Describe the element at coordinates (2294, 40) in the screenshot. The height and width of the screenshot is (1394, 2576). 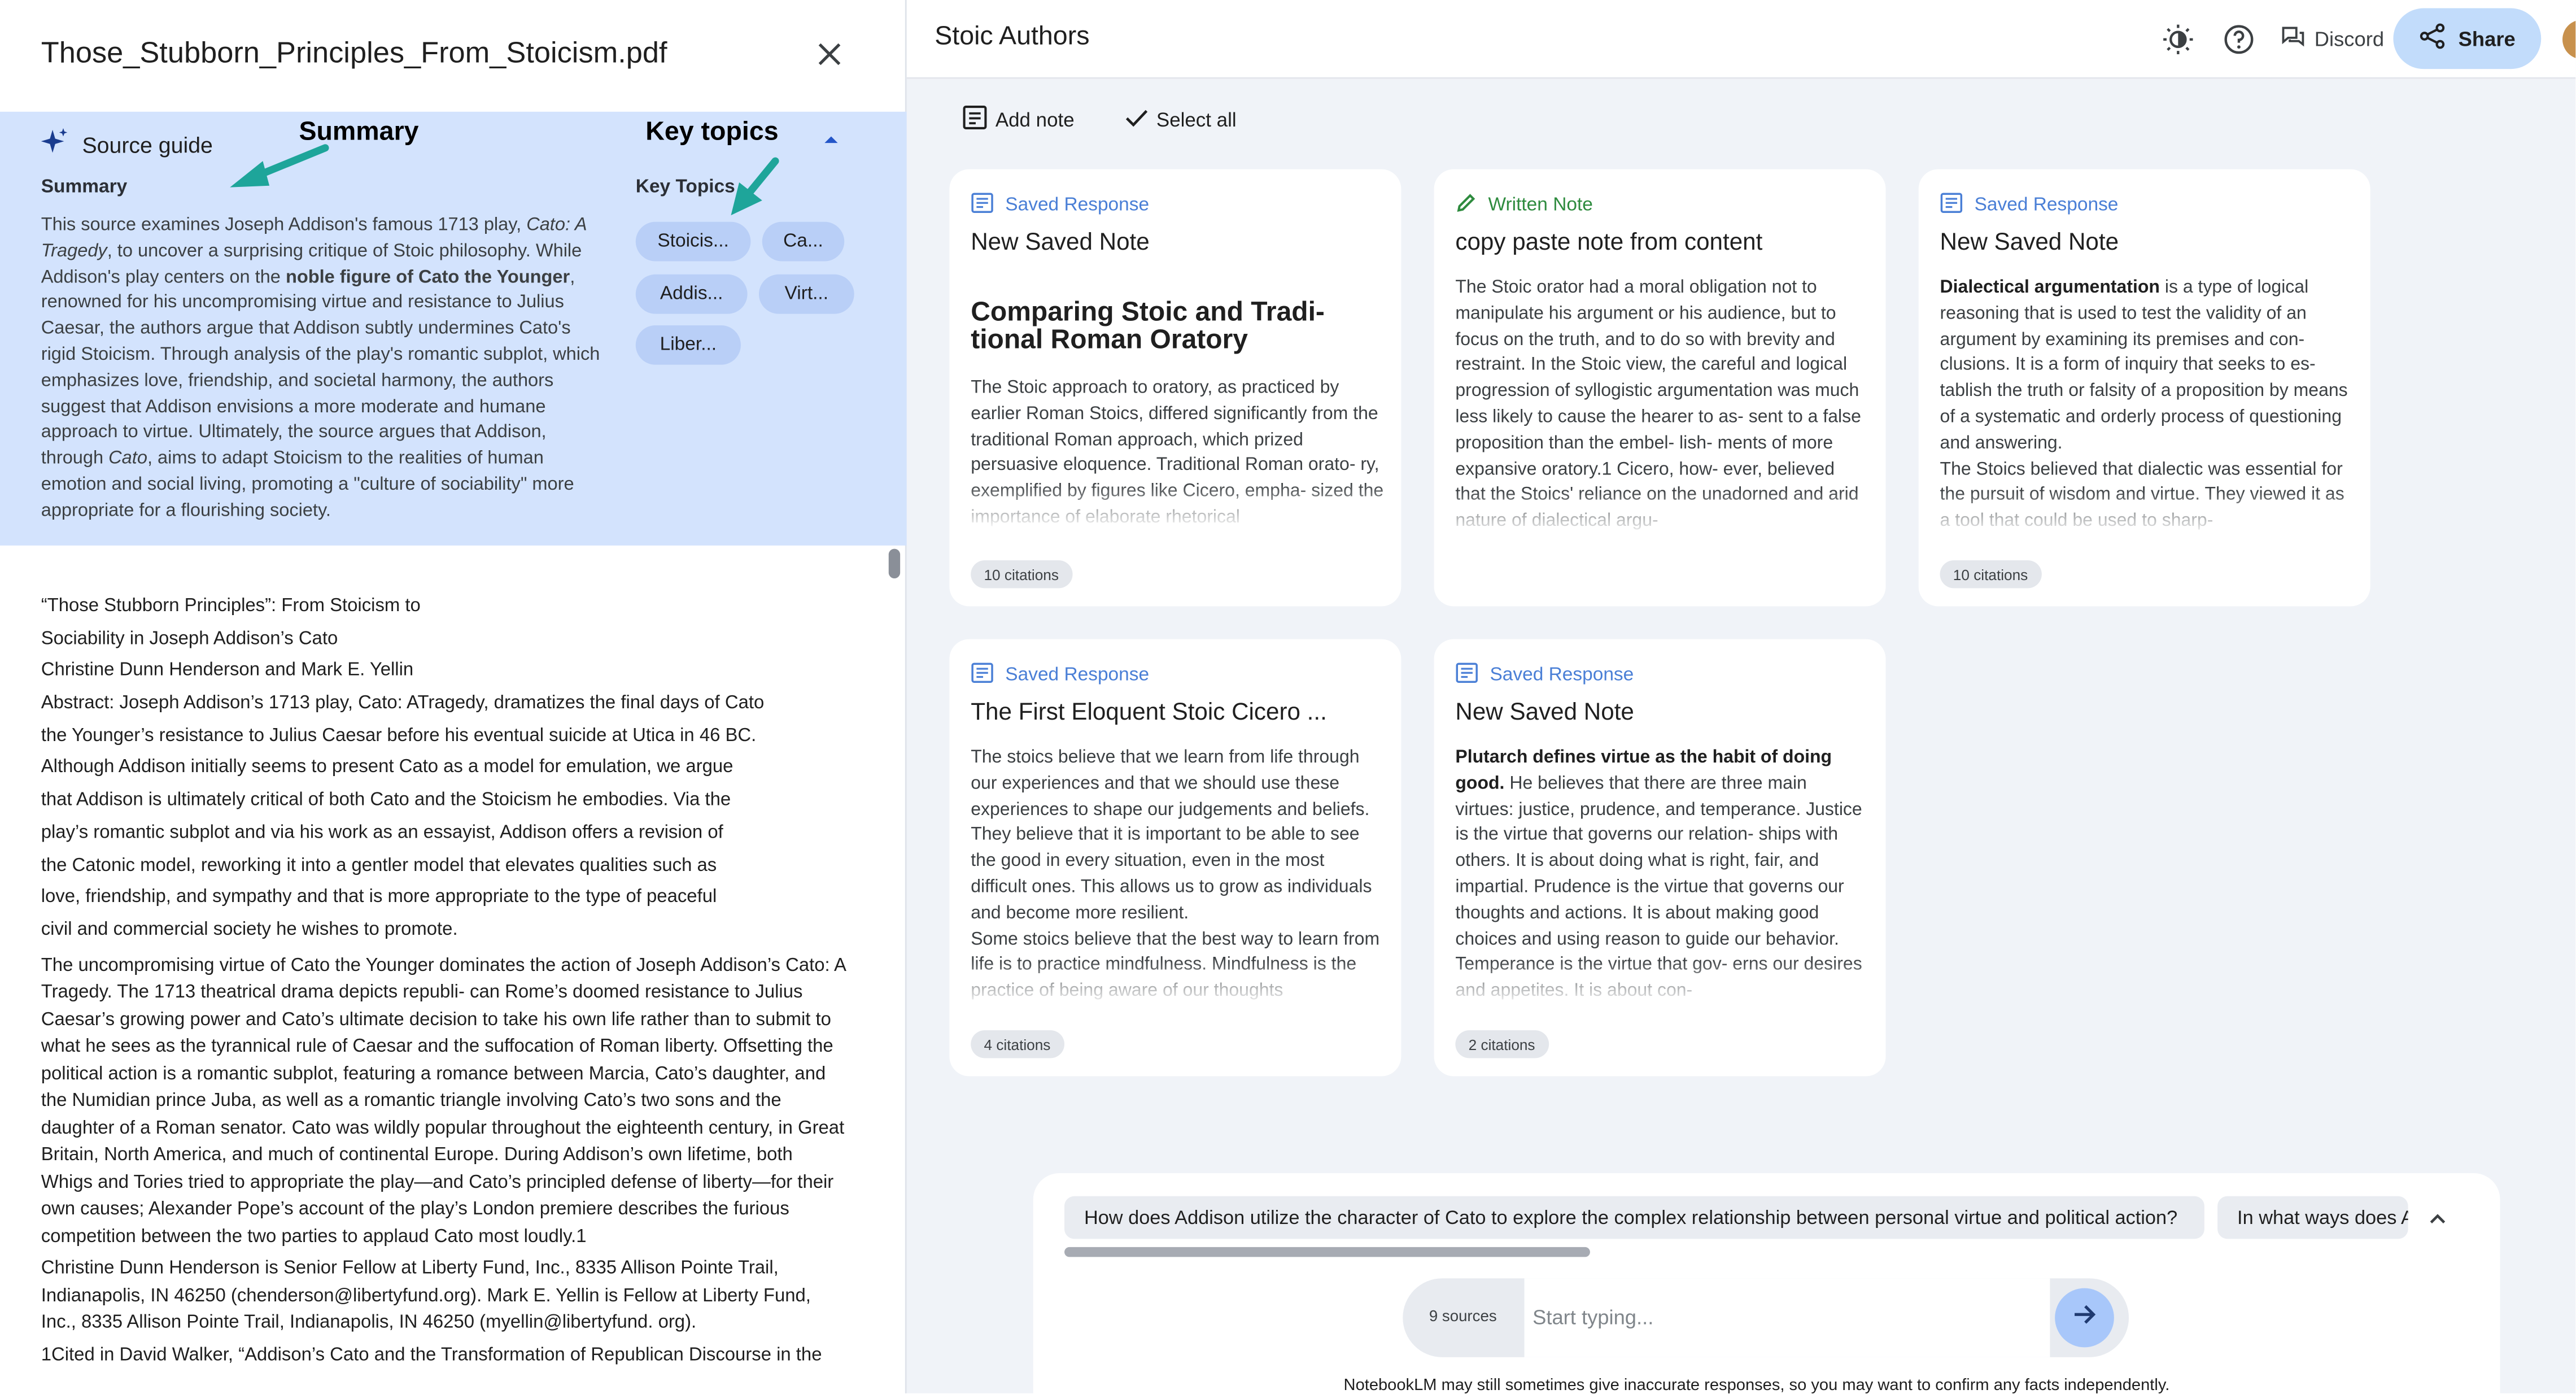
I see `chat-icon` at that location.